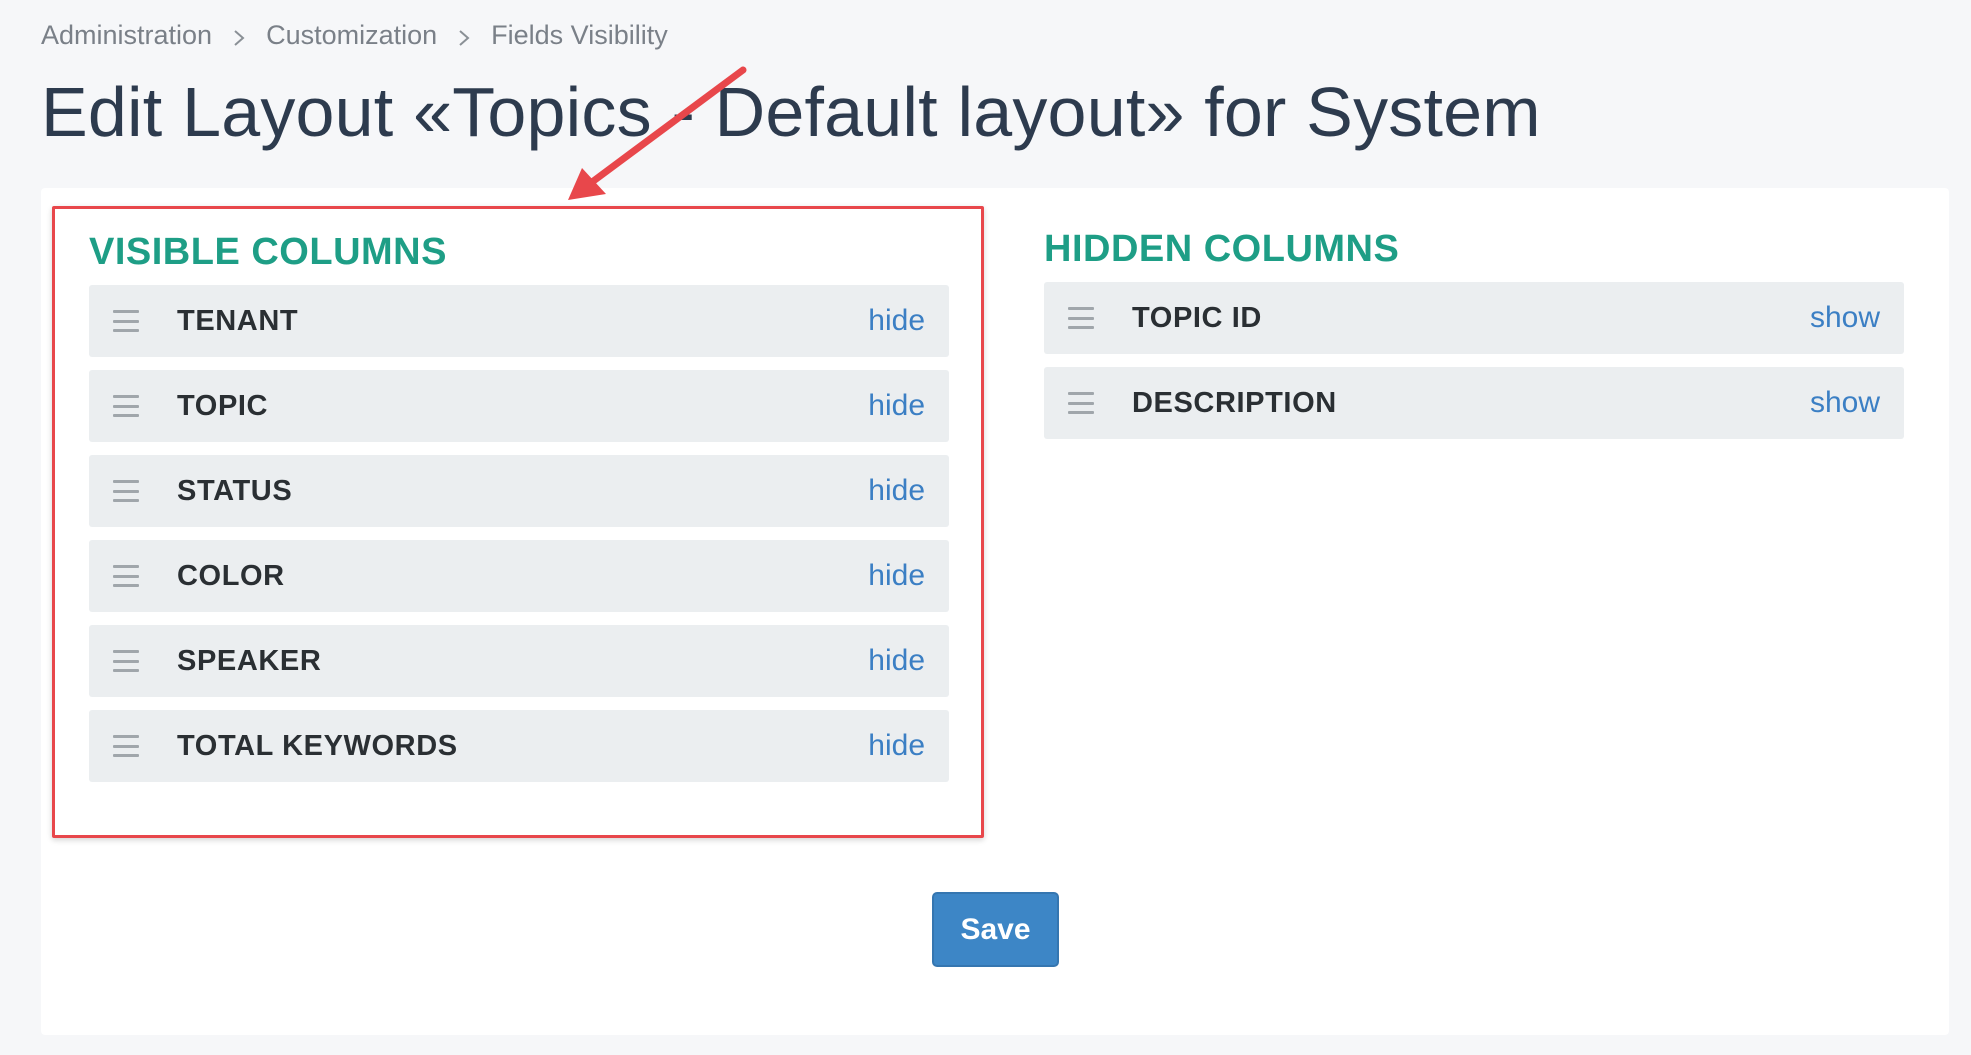 Image resolution: width=1971 pixels, height=1055 pixels. What do you see at coordinates (519, 746) in the screenshot?
I see `field-row-total-keywords: TOTAL KEYWORDS hide` at bounding box center [519, 746].